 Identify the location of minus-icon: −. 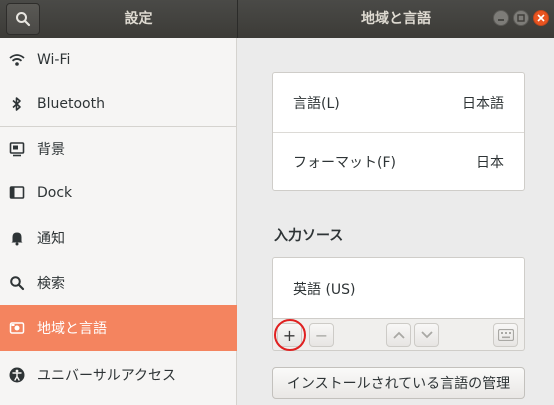
(321, 335).